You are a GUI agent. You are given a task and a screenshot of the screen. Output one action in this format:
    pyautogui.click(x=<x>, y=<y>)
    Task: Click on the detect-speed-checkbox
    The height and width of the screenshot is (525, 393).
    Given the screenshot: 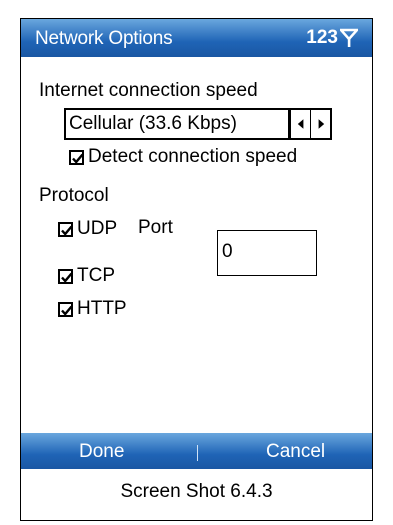 What is the action you would take?
    pyautogui.click(x=76, y=157)
    